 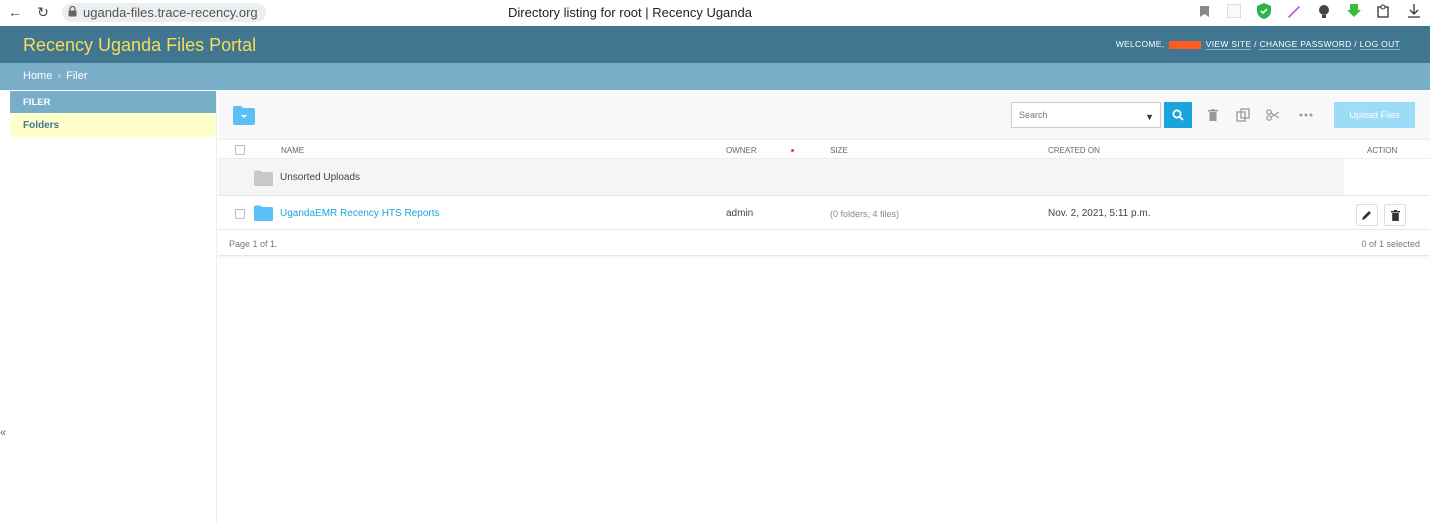 I want to click on pencil-icon, so click(x=1366, y=215).